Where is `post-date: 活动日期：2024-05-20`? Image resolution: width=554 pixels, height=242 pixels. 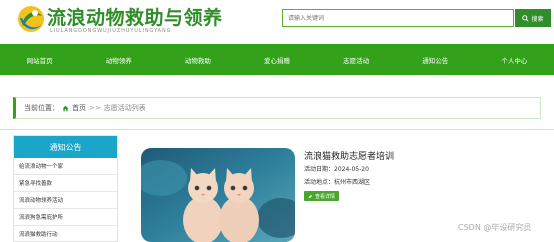 post-date: 活动日期：2024-05-20 is located at coordinates (336, 168).